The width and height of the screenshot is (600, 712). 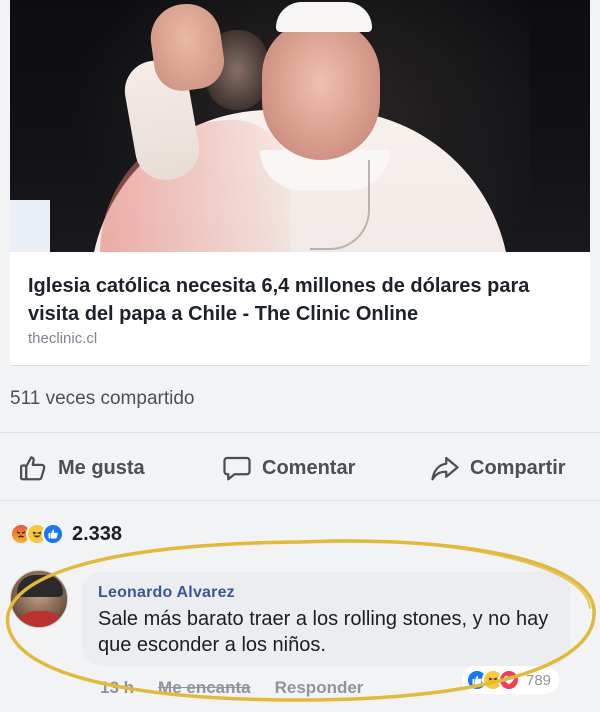 What do you see at coordinates (237, 468) in the screenshot?
I see `speech-bubble-icon` at bounding box center [237, 468].